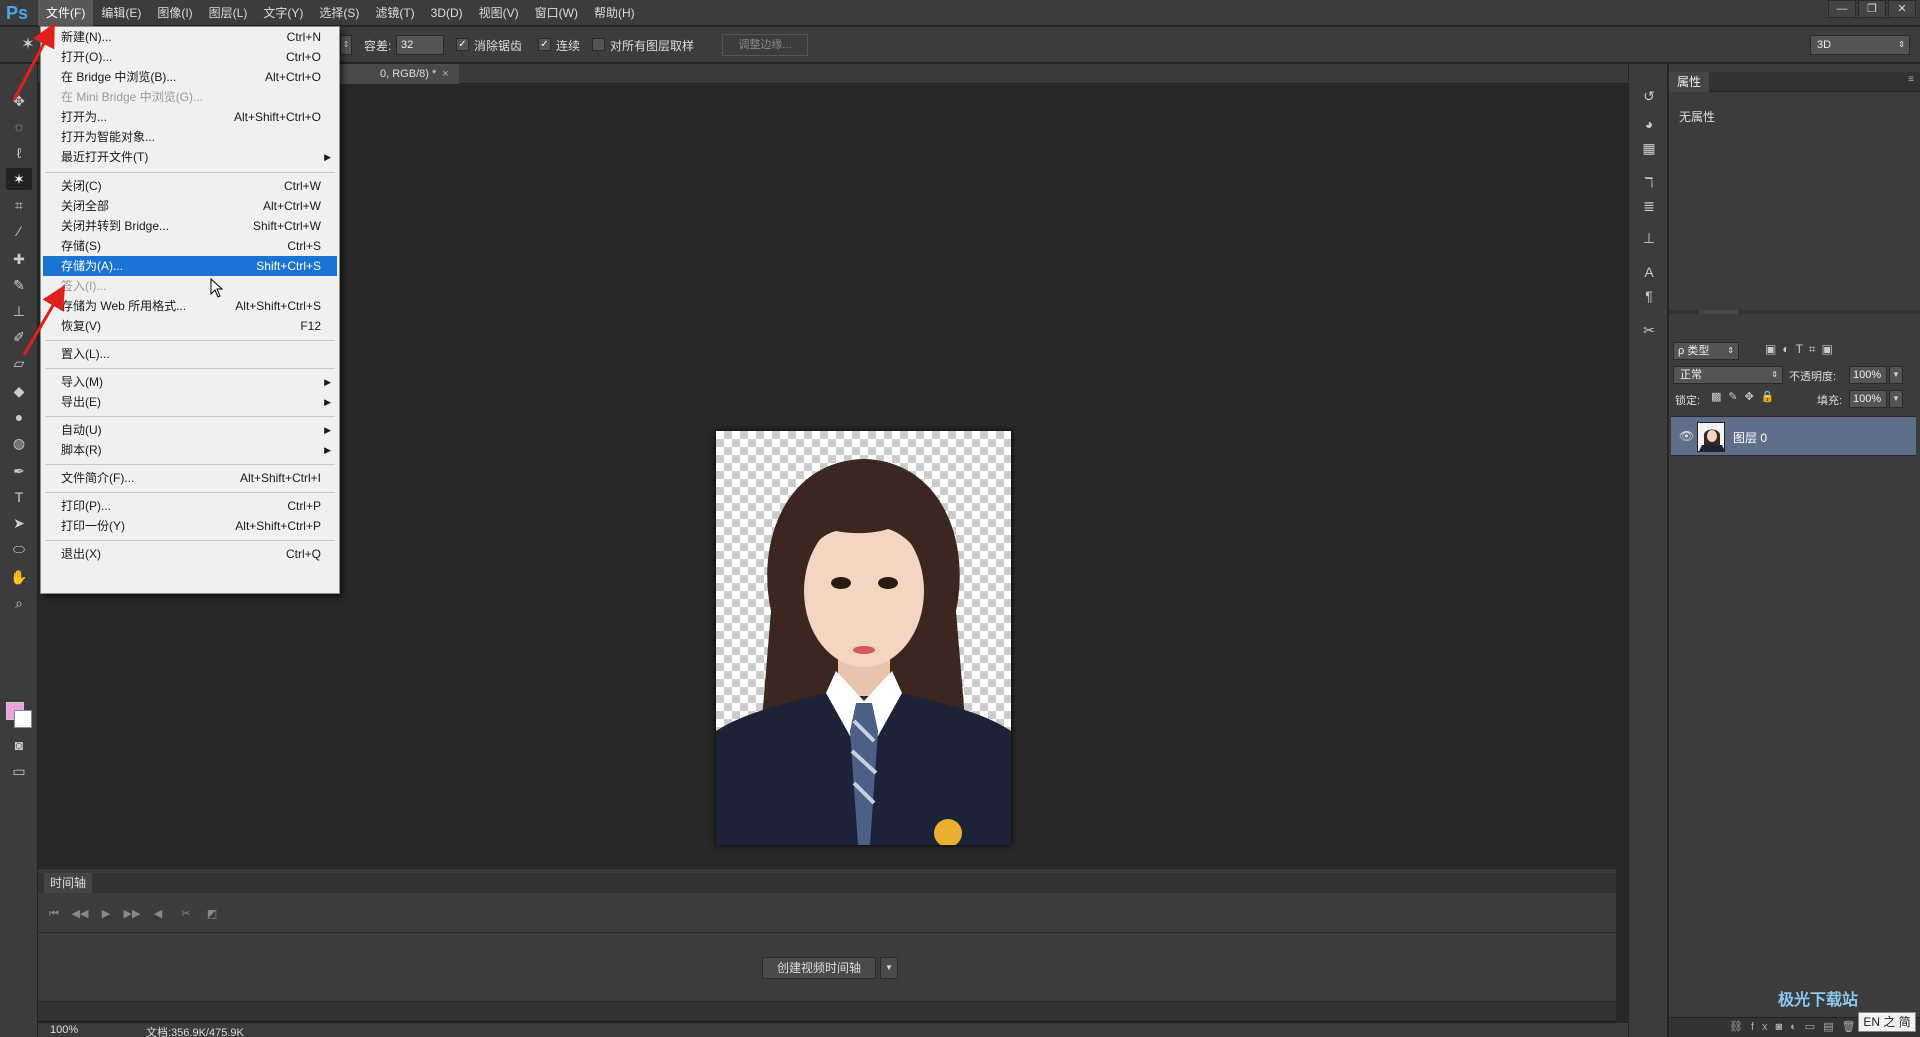 The image size is (1920, 1037). What do you see at coordinates (228, 13) in the screenshot?
I see `menu-layer: 图层(L)` at bounding box center [228, 13].